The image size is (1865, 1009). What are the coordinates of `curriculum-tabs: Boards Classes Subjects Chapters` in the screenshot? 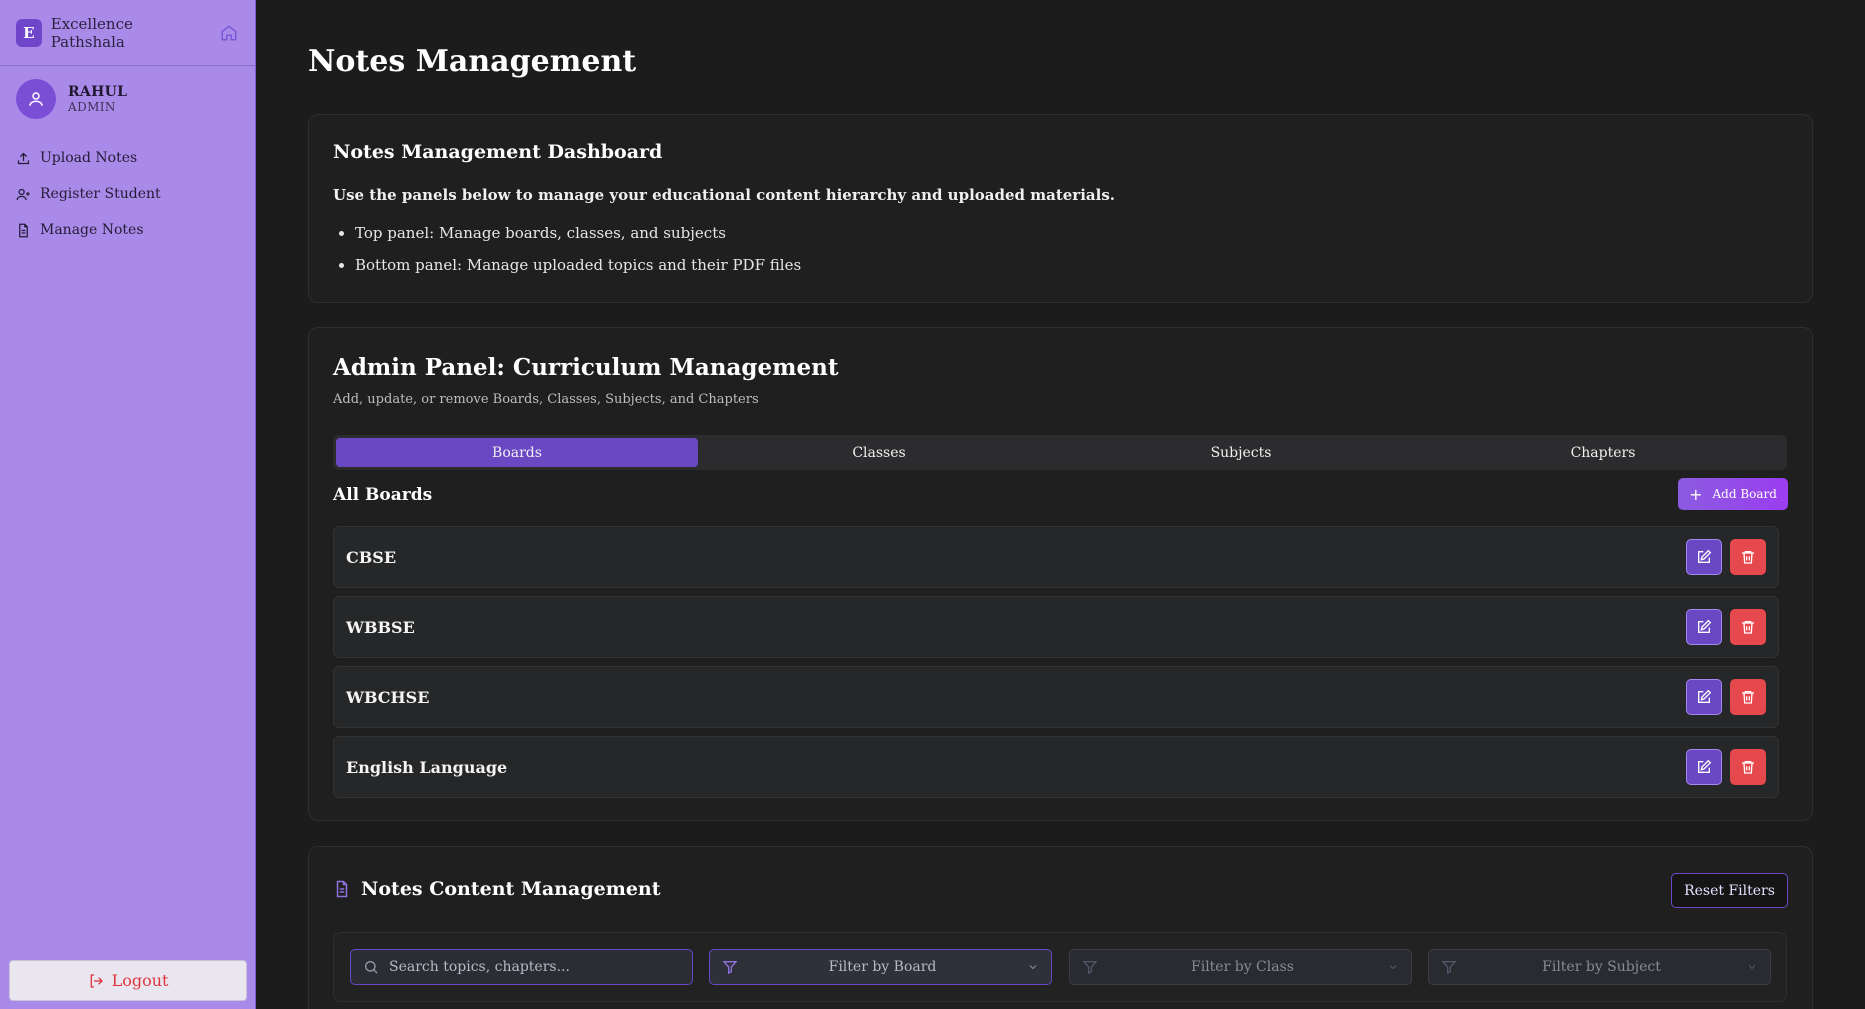 It's located at (1060, 452).